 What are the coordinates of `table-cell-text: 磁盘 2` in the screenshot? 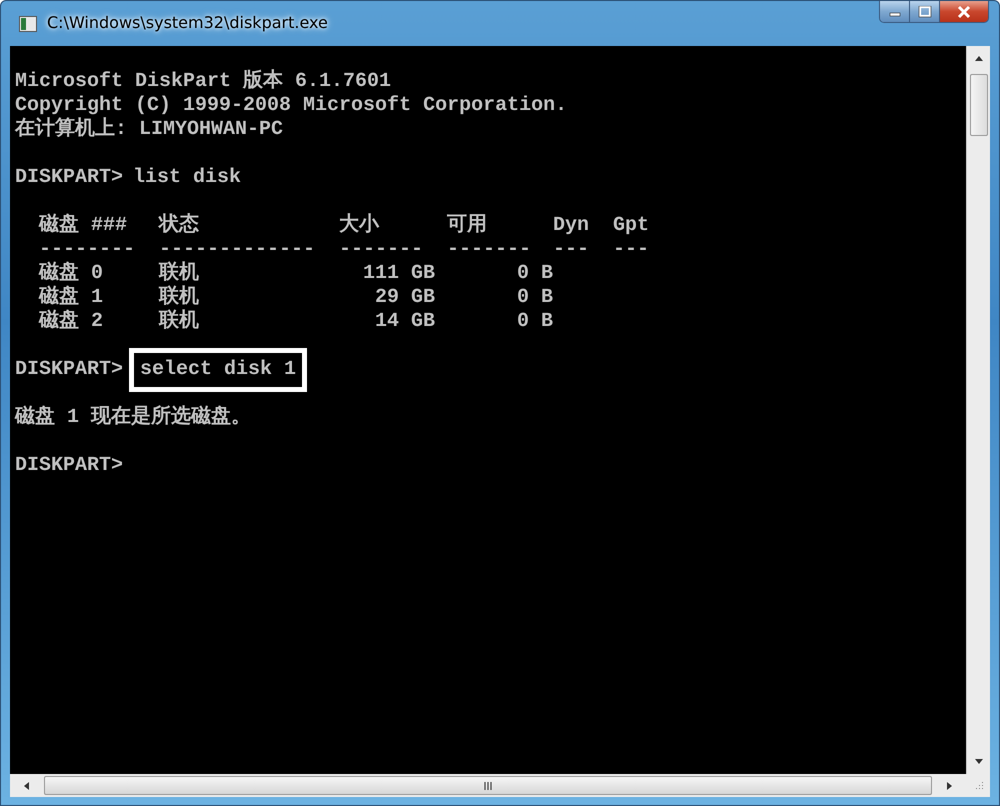 It's located at (71, 322).